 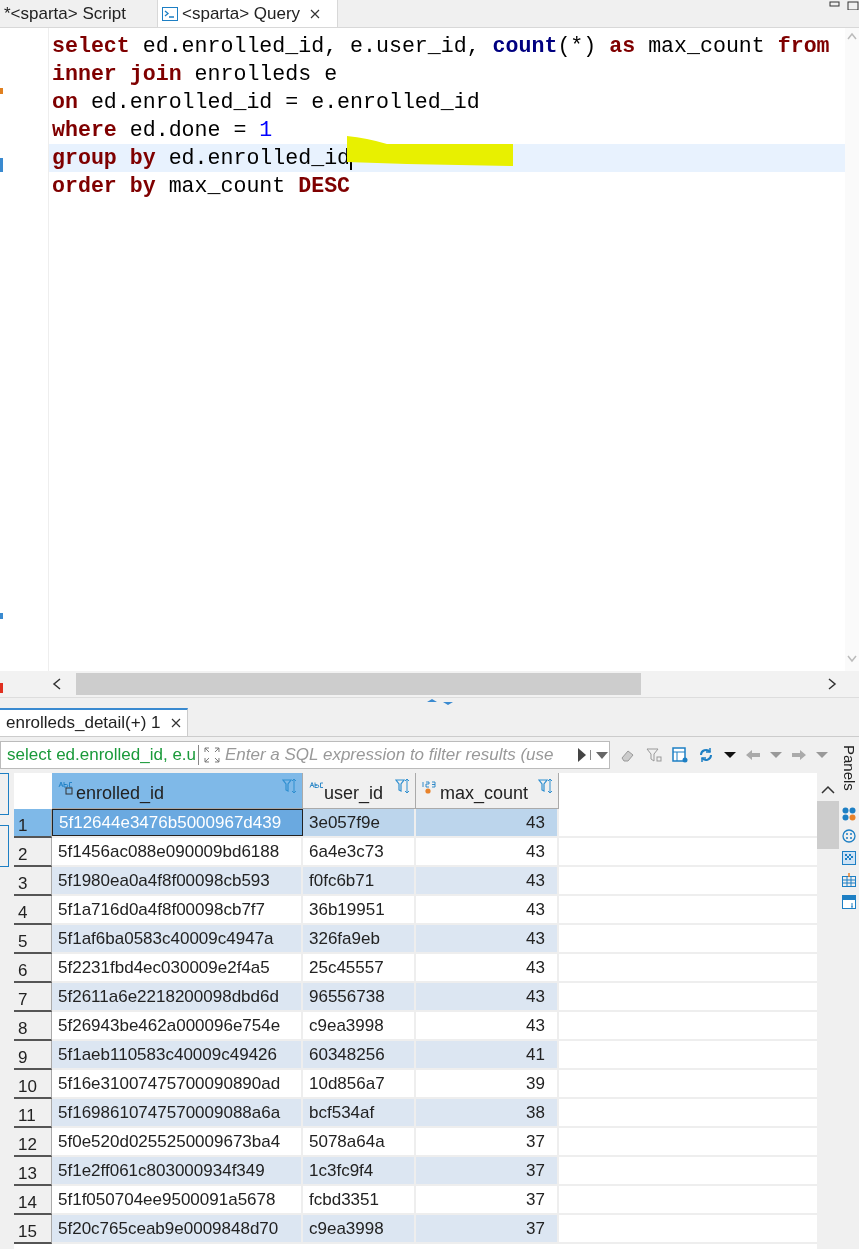 What do you see at coordinates (359, 938) in the screenshot?
I see `table-cell: 326fa9eb` at bounding box center [359, 938].